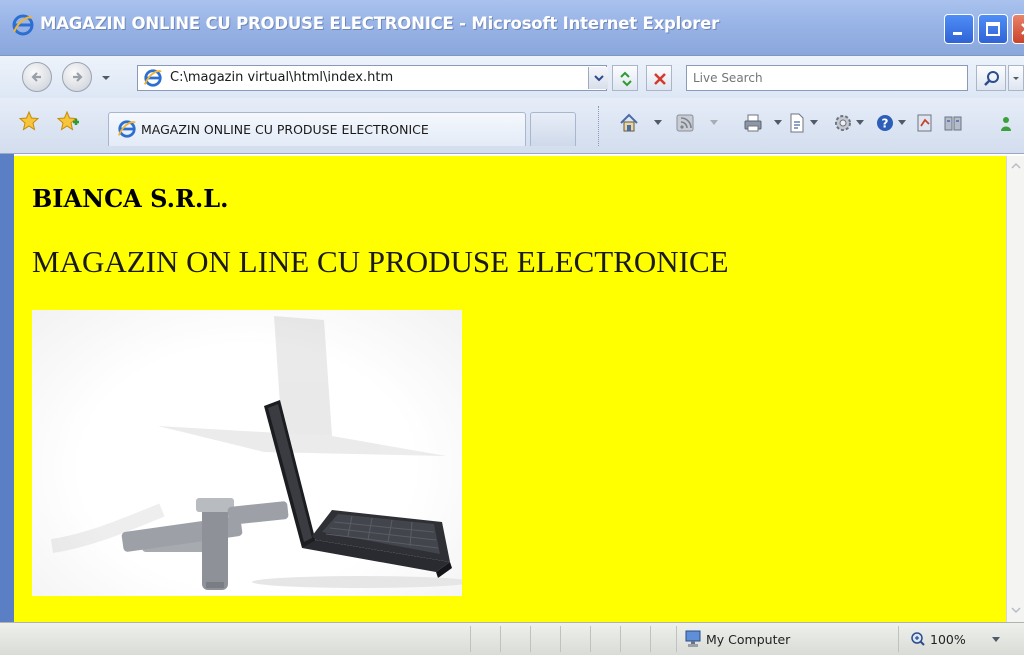 The width and height of the screenshot is (1024, 655). What do you see at coordinates (553, 129) in the screenshot?
I see `new-tab-button` at bounding box center [553, 129].